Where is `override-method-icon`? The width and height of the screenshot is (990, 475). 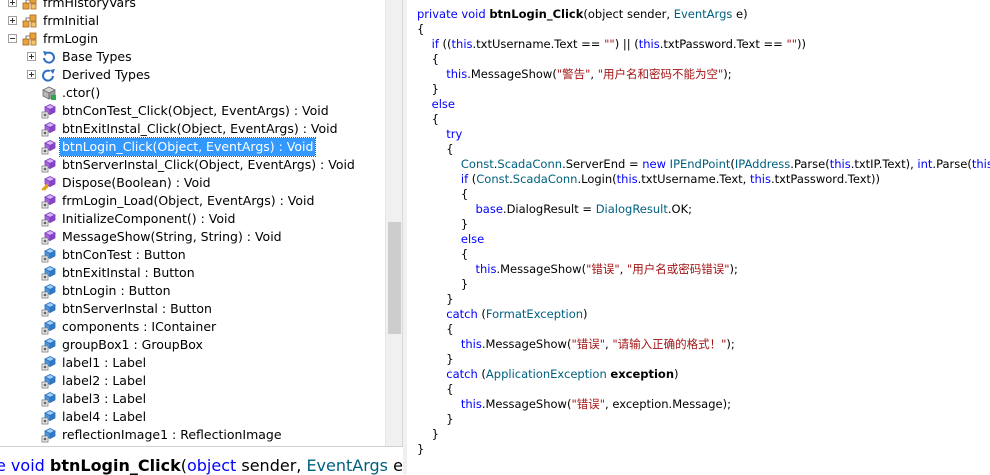 override-method-icon is located at coordinates (49, 183).